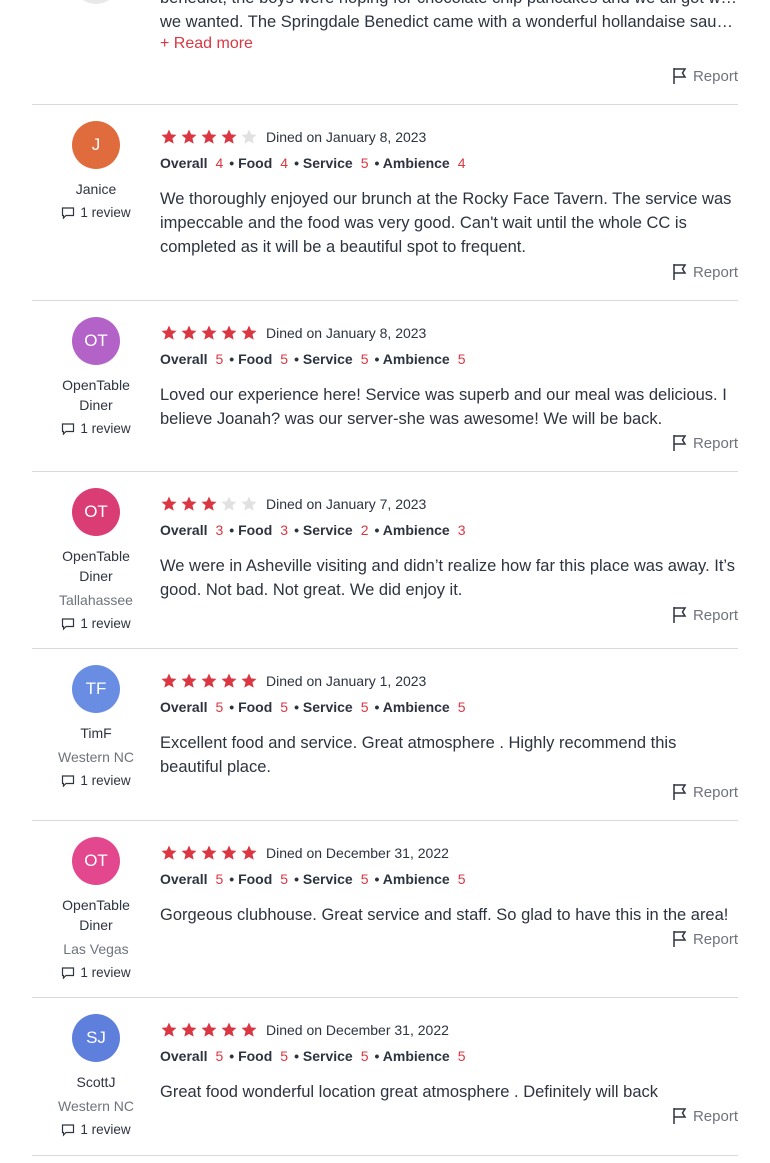 The height and width of the screenshot is (1163, 770). Describe the element at coordinates (96, 145) in the screenshot. I see `avatar: J` at that location.